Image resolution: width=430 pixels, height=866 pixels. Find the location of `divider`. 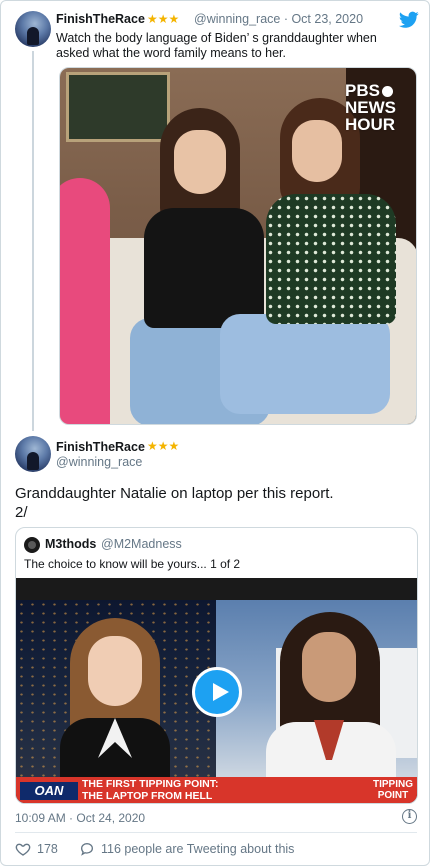

divider is located at coordinates (216, 832).